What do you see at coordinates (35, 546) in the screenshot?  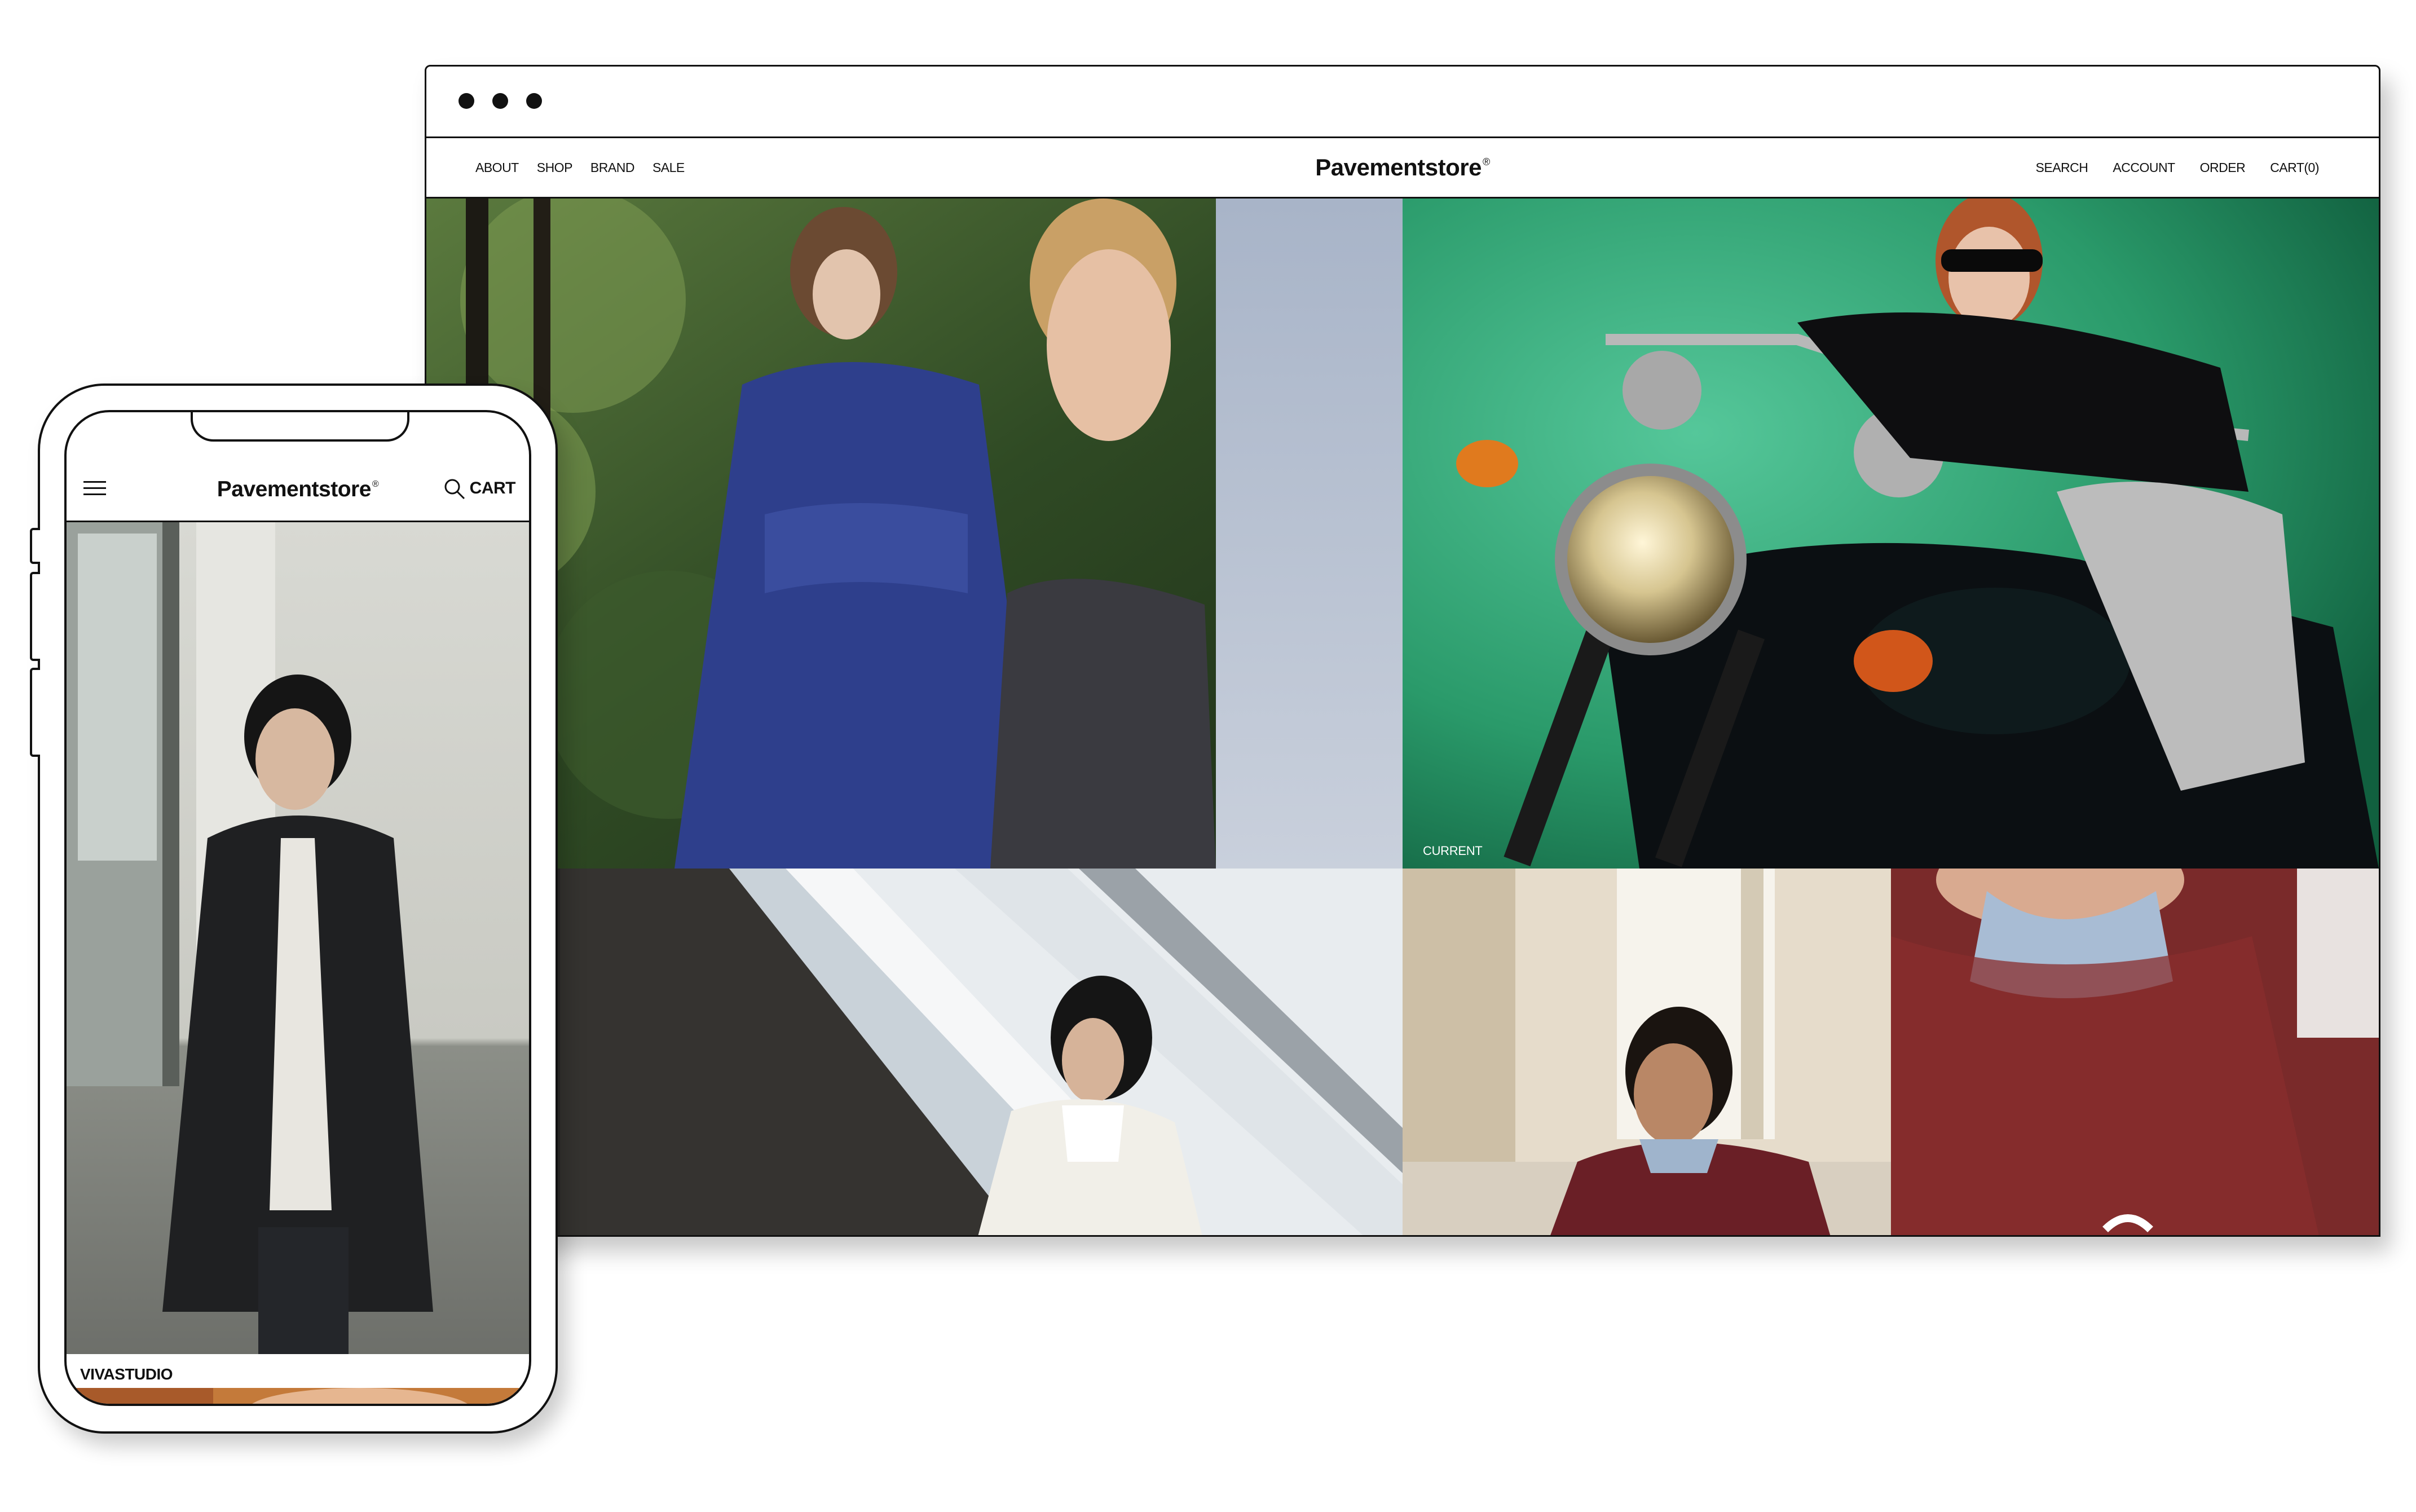 I see `phone-mute-switch` at bounding box center [35, 546].